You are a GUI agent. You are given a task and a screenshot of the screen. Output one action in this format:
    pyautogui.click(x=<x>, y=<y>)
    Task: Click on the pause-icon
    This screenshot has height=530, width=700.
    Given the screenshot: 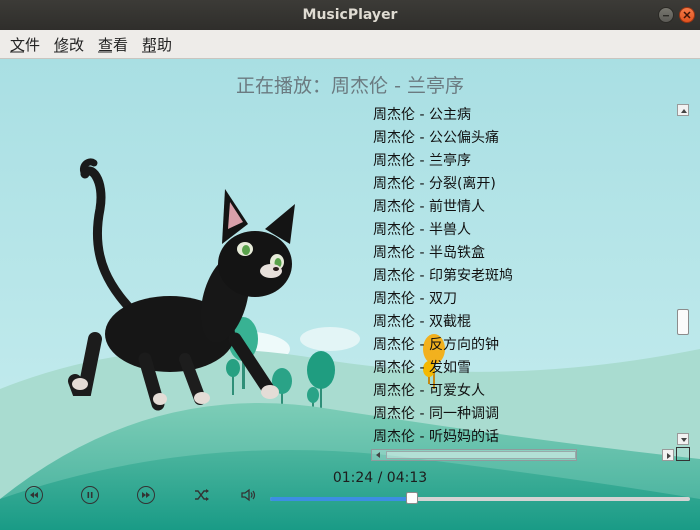 What is the action you would take?
    pyautogui.click(x=90, y=495)
    